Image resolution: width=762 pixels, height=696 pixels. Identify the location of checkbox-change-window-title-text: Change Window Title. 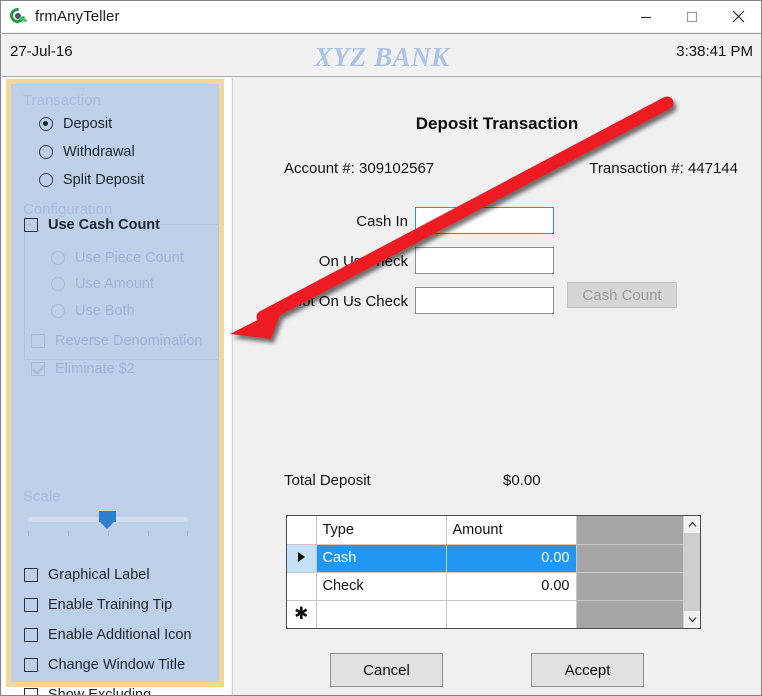
(117, 665).